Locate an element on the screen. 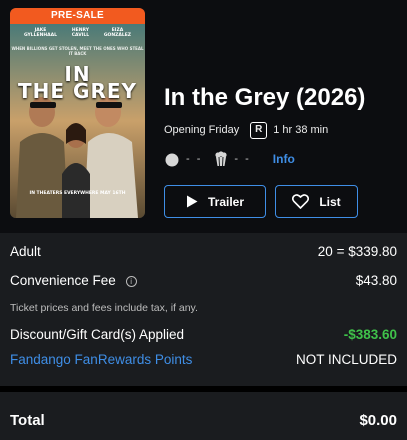  add-to-list-button: List is located at coordinates (316, 201).